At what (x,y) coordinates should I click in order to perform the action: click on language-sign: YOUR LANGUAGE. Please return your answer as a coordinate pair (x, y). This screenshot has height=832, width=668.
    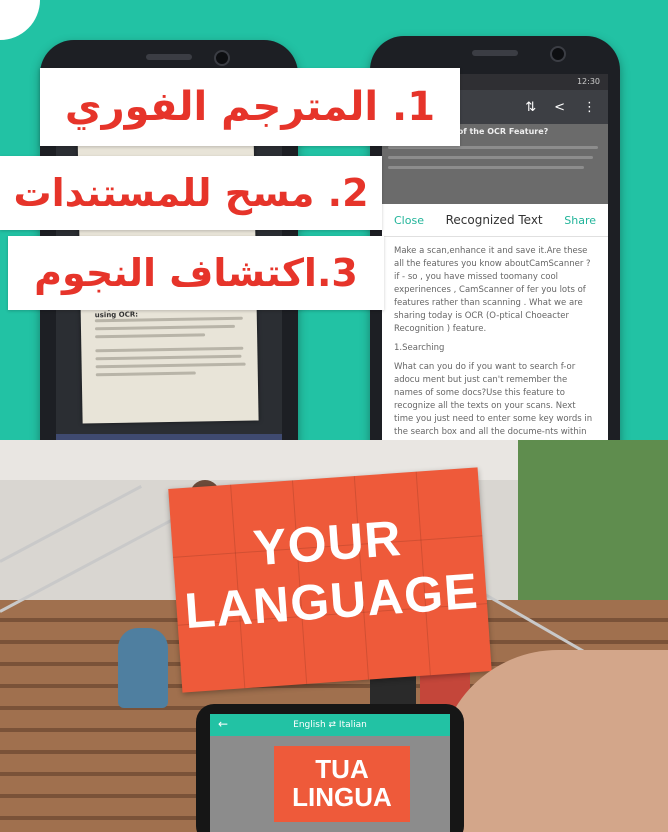
    Looking at the image, I should click on (330, 580).